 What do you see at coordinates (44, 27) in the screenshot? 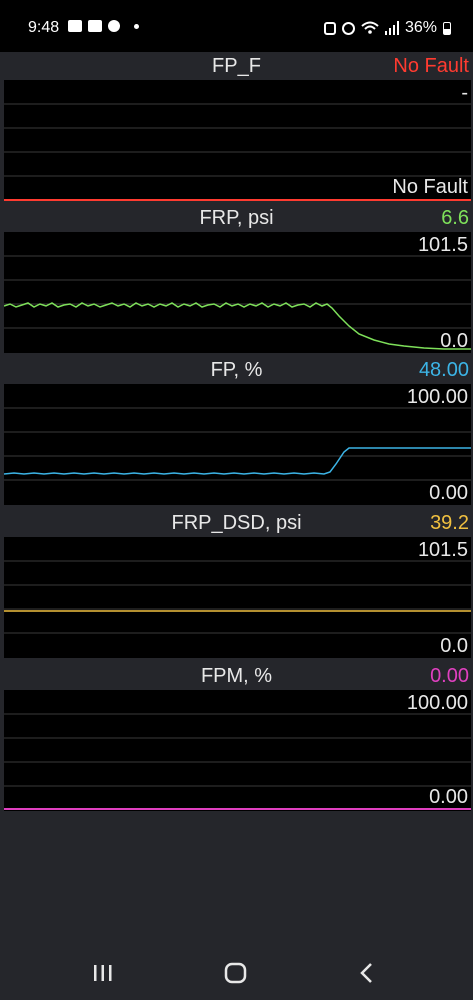
I see `status-time: 9:48` at bounding box center [44, 27].